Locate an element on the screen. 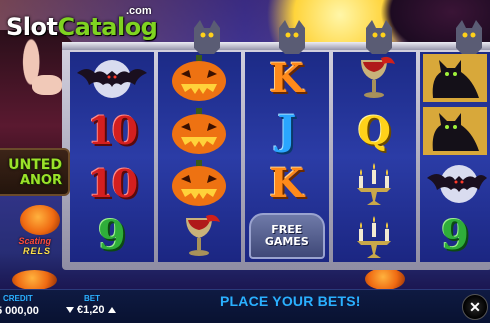  game-title-line2: ANOR is located at coordinates (40, 180).